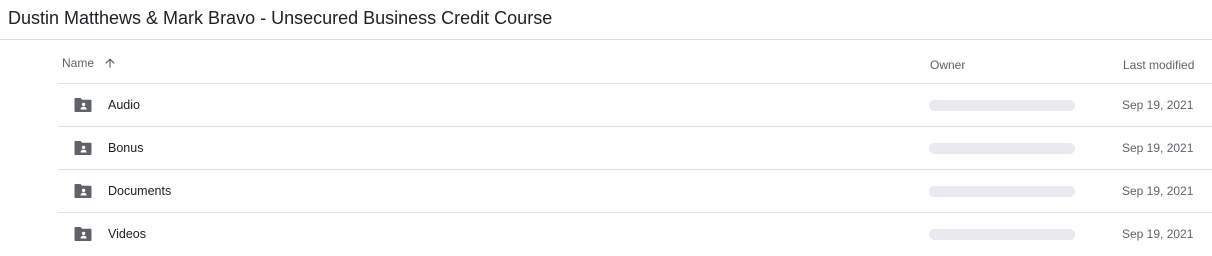 The height and width of the screenshot is (256, 1212). What do you see at coordinates (127, 234) in the screenshot?
I see `row-name: Videos` at bounding box center [127, 234].